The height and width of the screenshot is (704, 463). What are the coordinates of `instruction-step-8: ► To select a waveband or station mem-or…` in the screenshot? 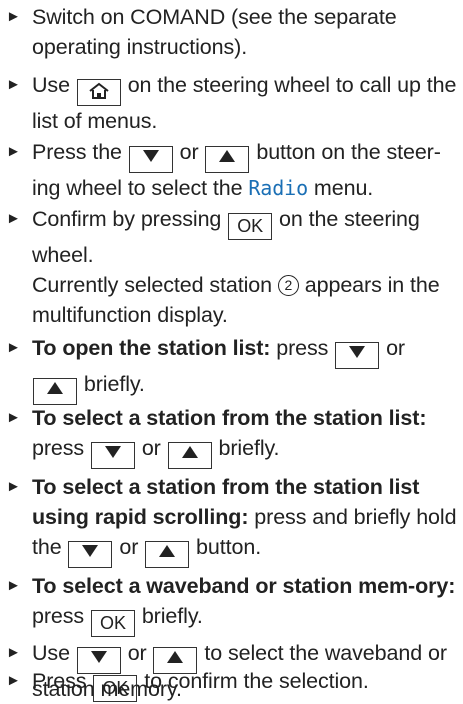 It's located at (231, 604).